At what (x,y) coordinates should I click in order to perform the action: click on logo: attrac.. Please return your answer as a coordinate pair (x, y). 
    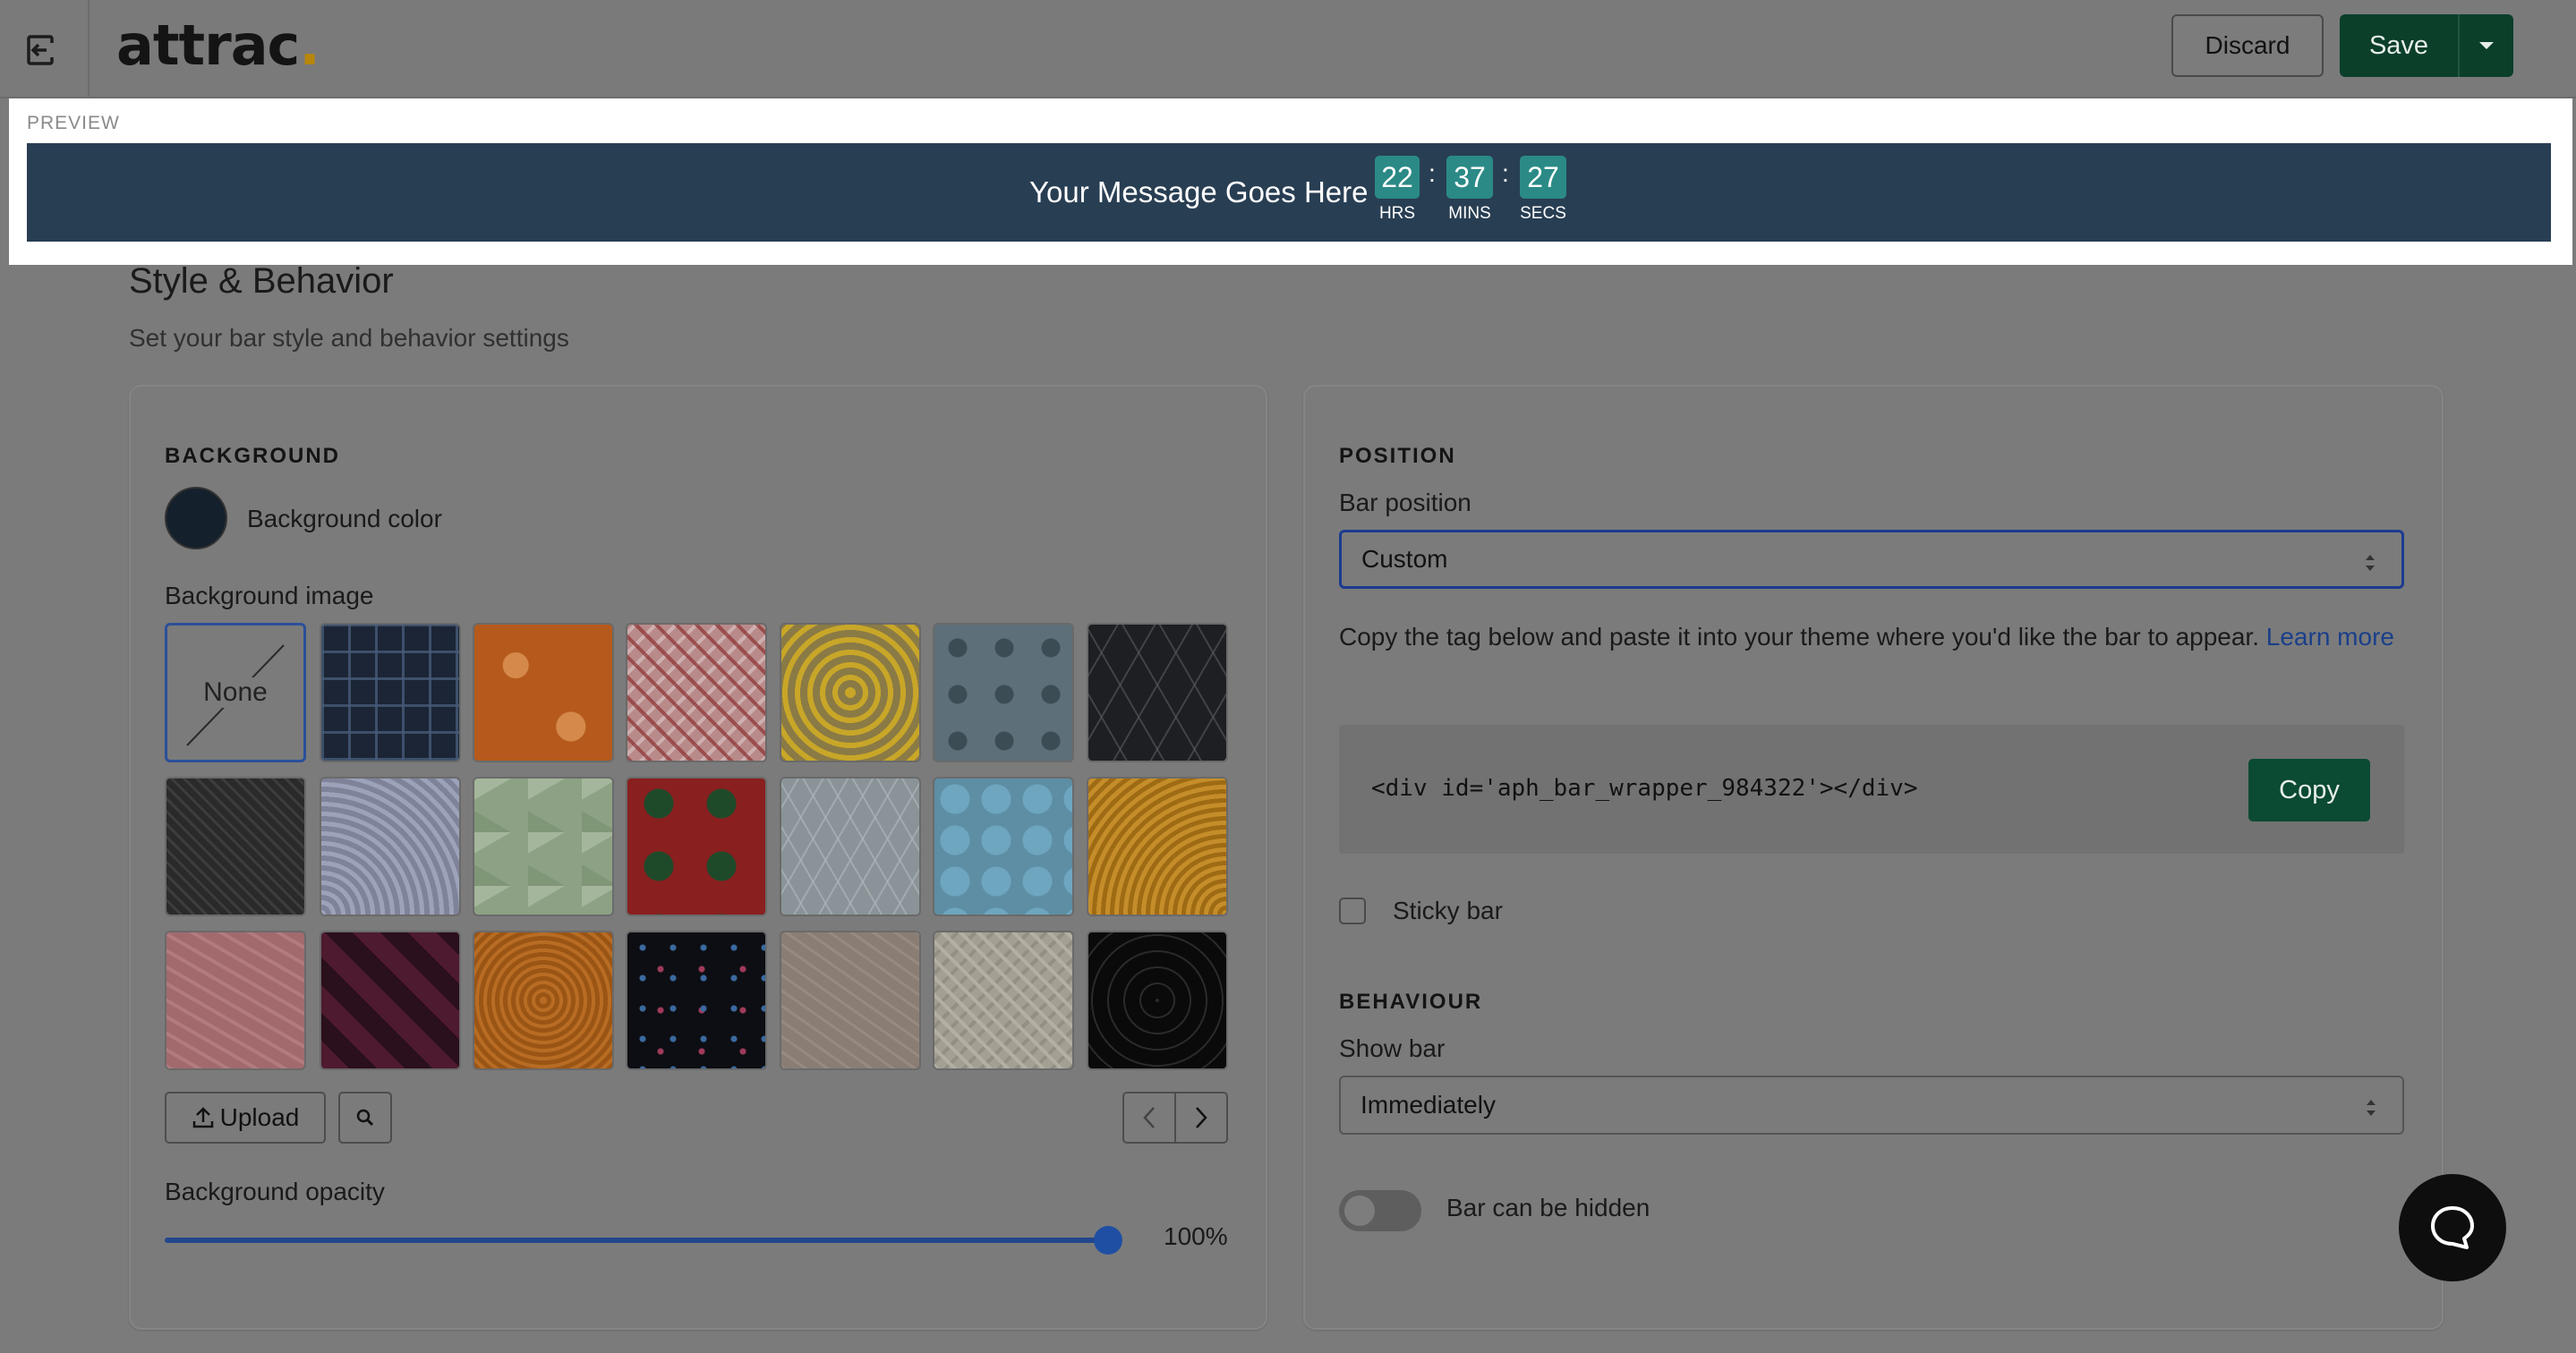
    Looking at the image, I should click on (218, 45).